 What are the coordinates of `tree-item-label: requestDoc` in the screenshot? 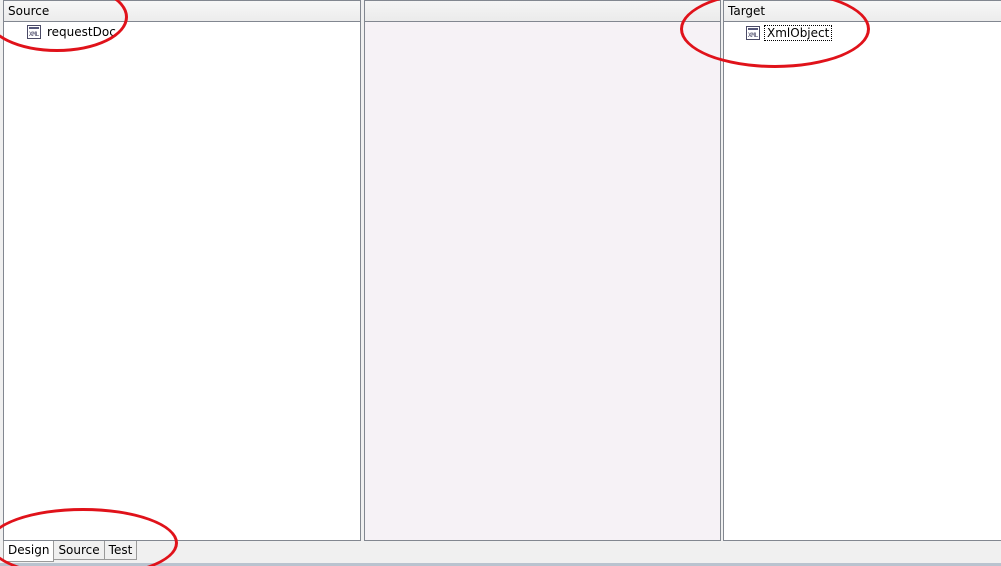 It's located at (81, 32).